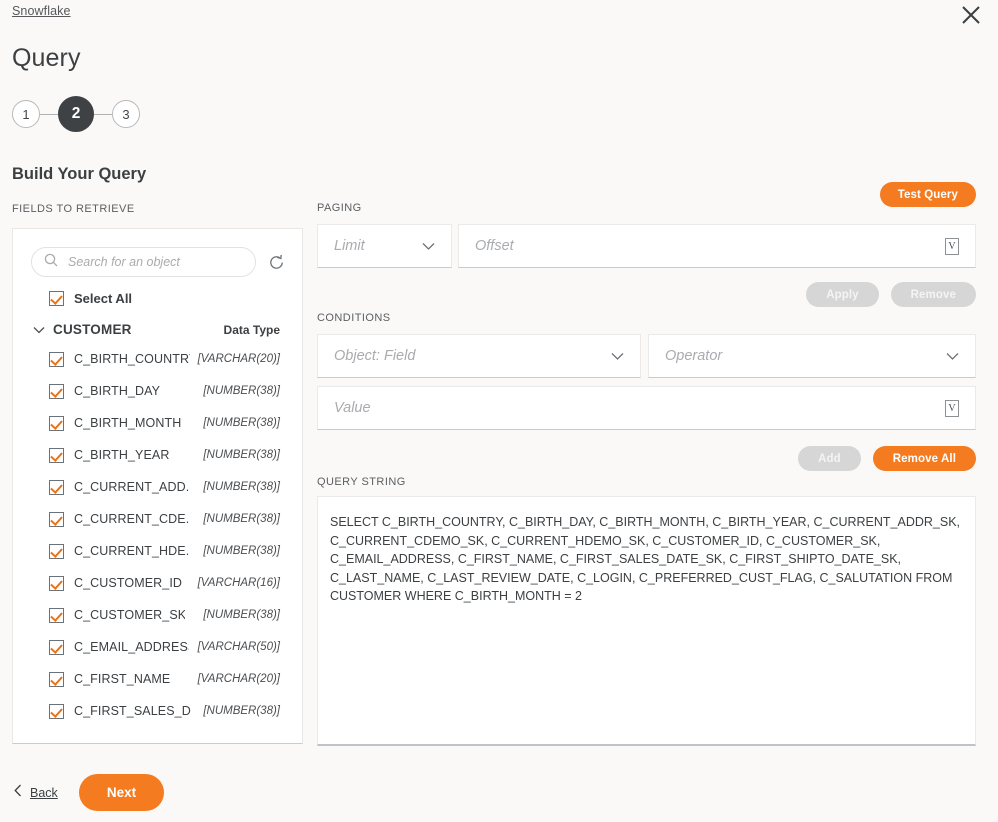 This screenshot has width=998, height=822. I want to click on wizard-step-2: 2, so click(76, 114).